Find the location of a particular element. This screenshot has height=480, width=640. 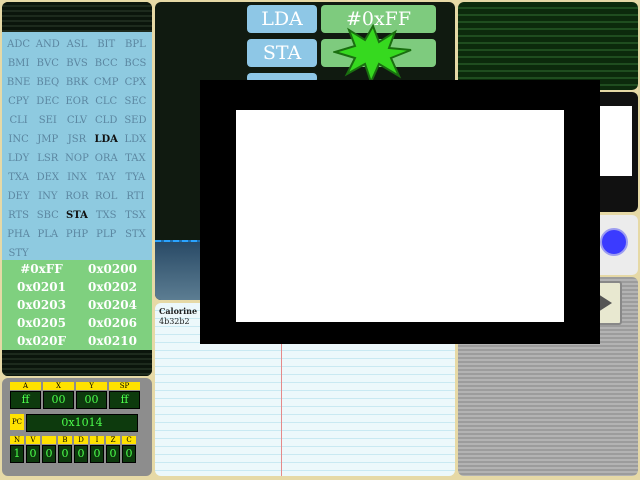

flag-label: B is located at coordinates (65, 440).